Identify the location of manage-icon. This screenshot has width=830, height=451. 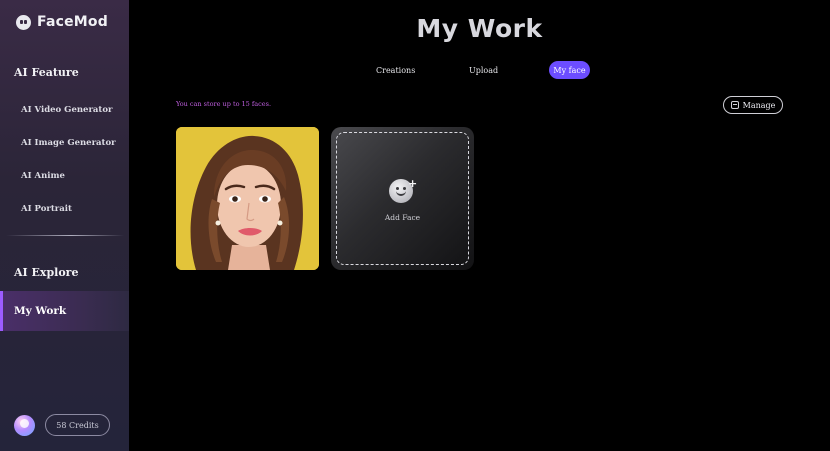
(734, 105).